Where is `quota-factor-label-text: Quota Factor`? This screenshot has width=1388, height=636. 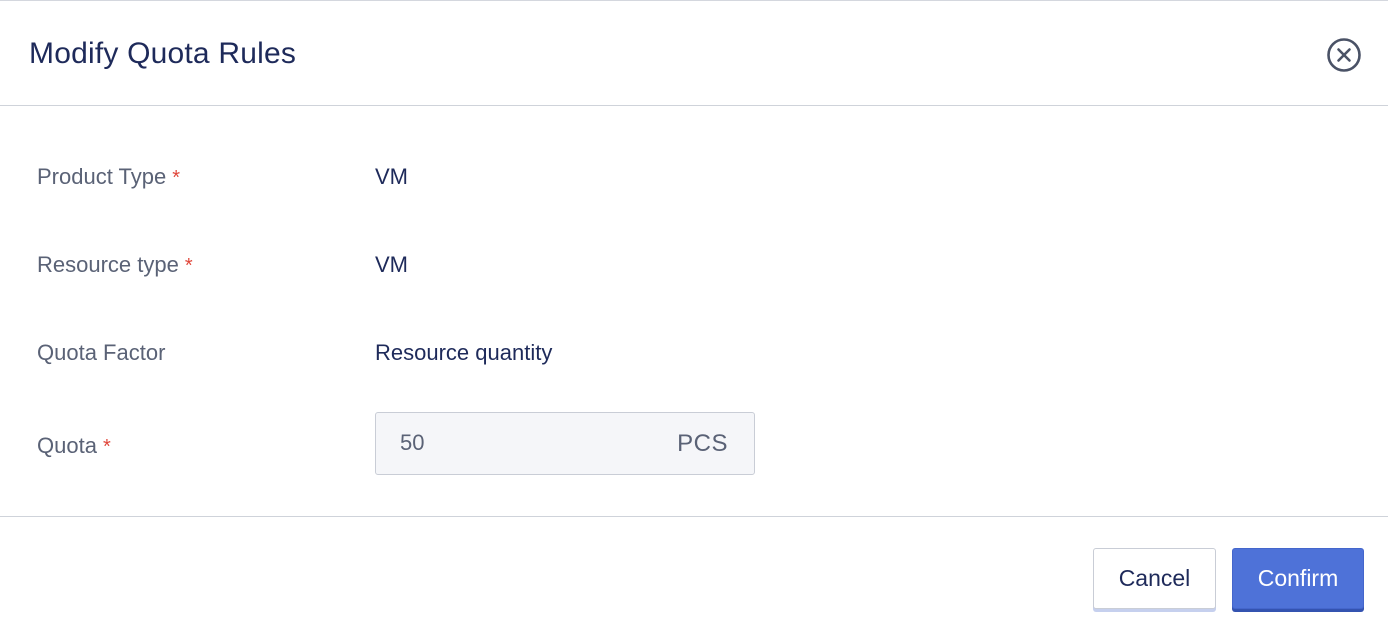
quota-factor-label-text: Quota Factor is located at coordinates (101, 352).